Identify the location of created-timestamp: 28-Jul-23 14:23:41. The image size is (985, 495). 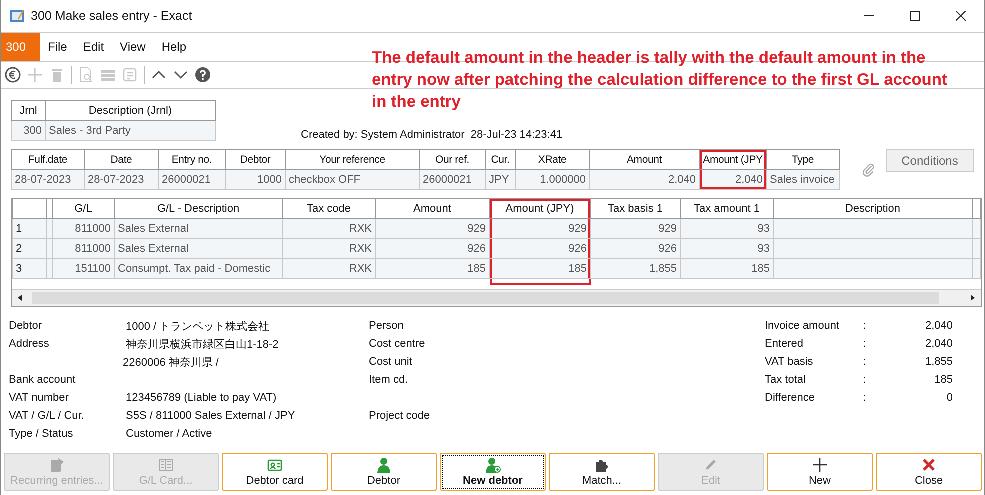
(516, 135).